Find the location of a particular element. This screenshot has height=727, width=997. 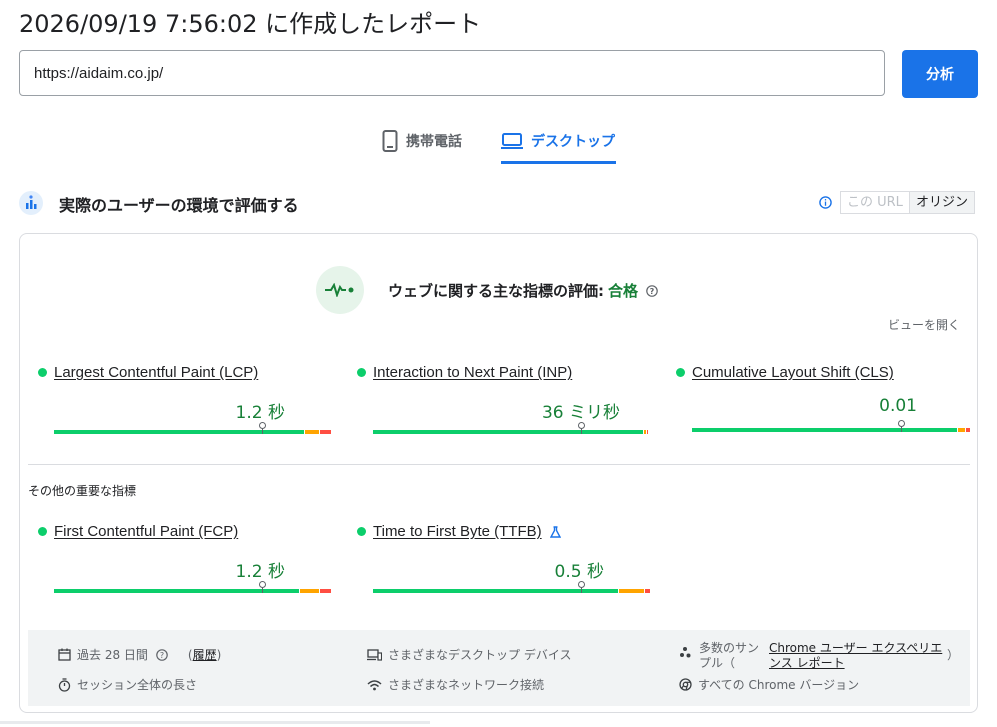

tab-desktop-label: デスクトップ is located at coordinates (573, 142).